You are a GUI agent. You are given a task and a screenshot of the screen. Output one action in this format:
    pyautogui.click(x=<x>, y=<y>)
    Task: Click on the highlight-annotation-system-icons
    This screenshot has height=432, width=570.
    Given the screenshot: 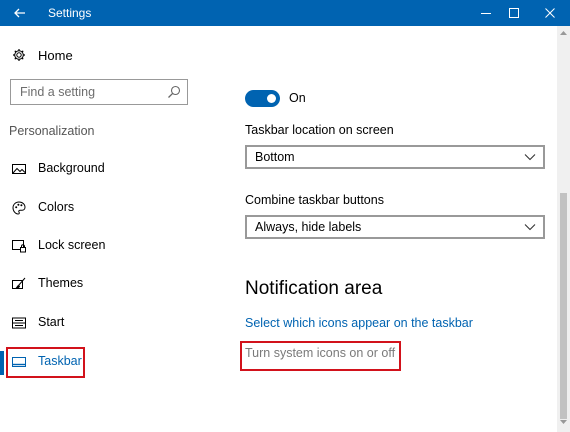 What is the action you would take?
    pyautogui.click(x=320, y=356)
    